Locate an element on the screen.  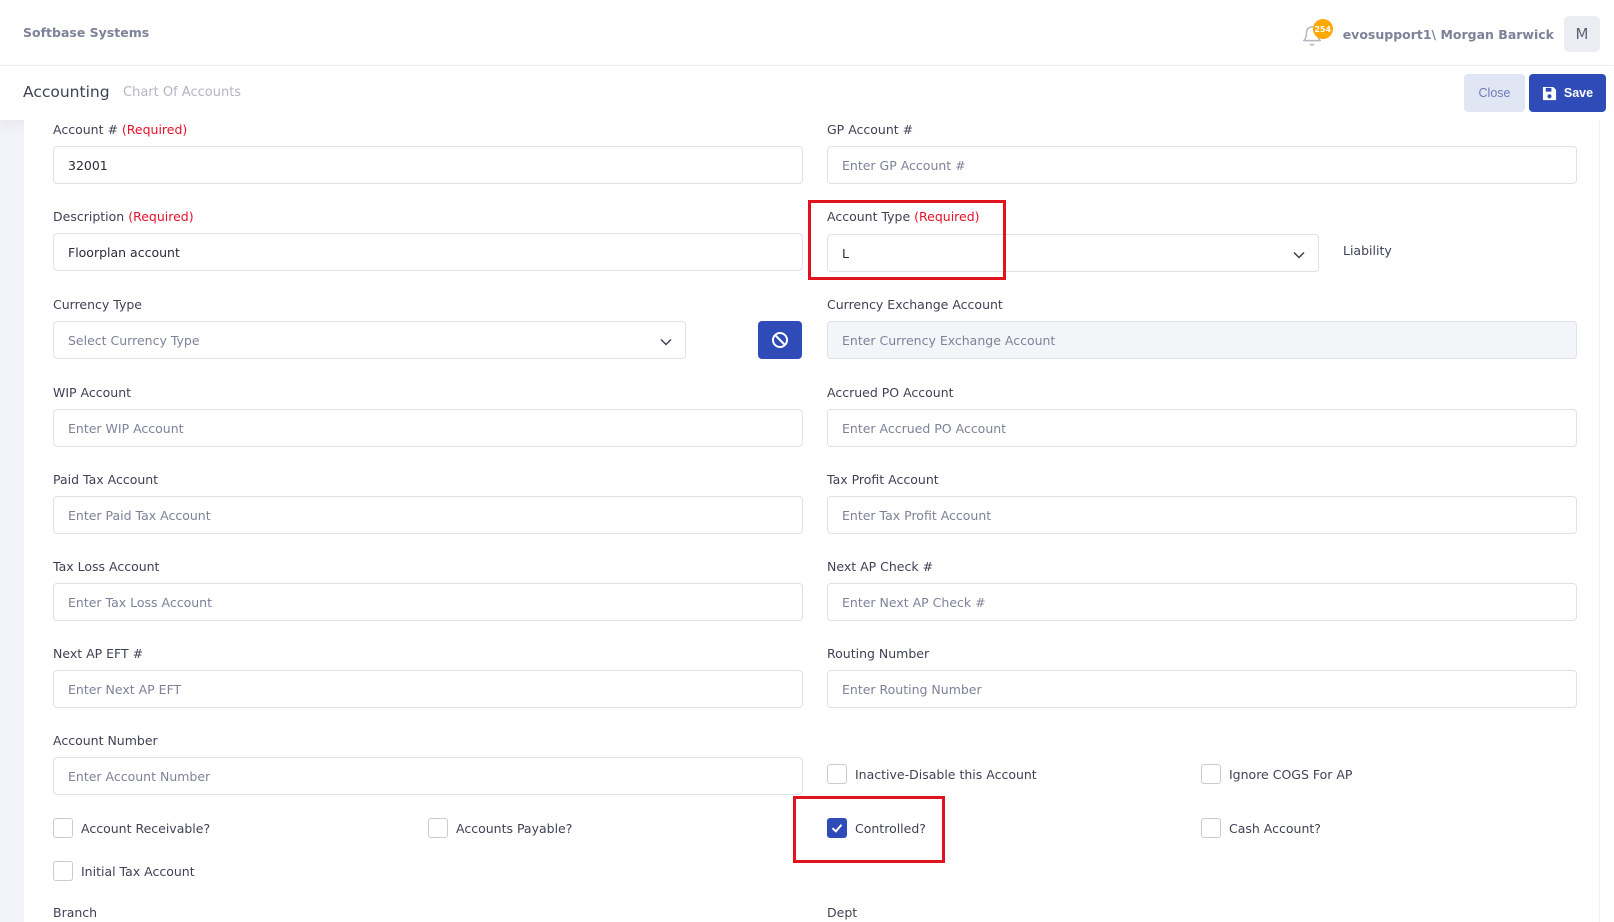
floppy-disk-icon is located at coordinates (1549, 93).